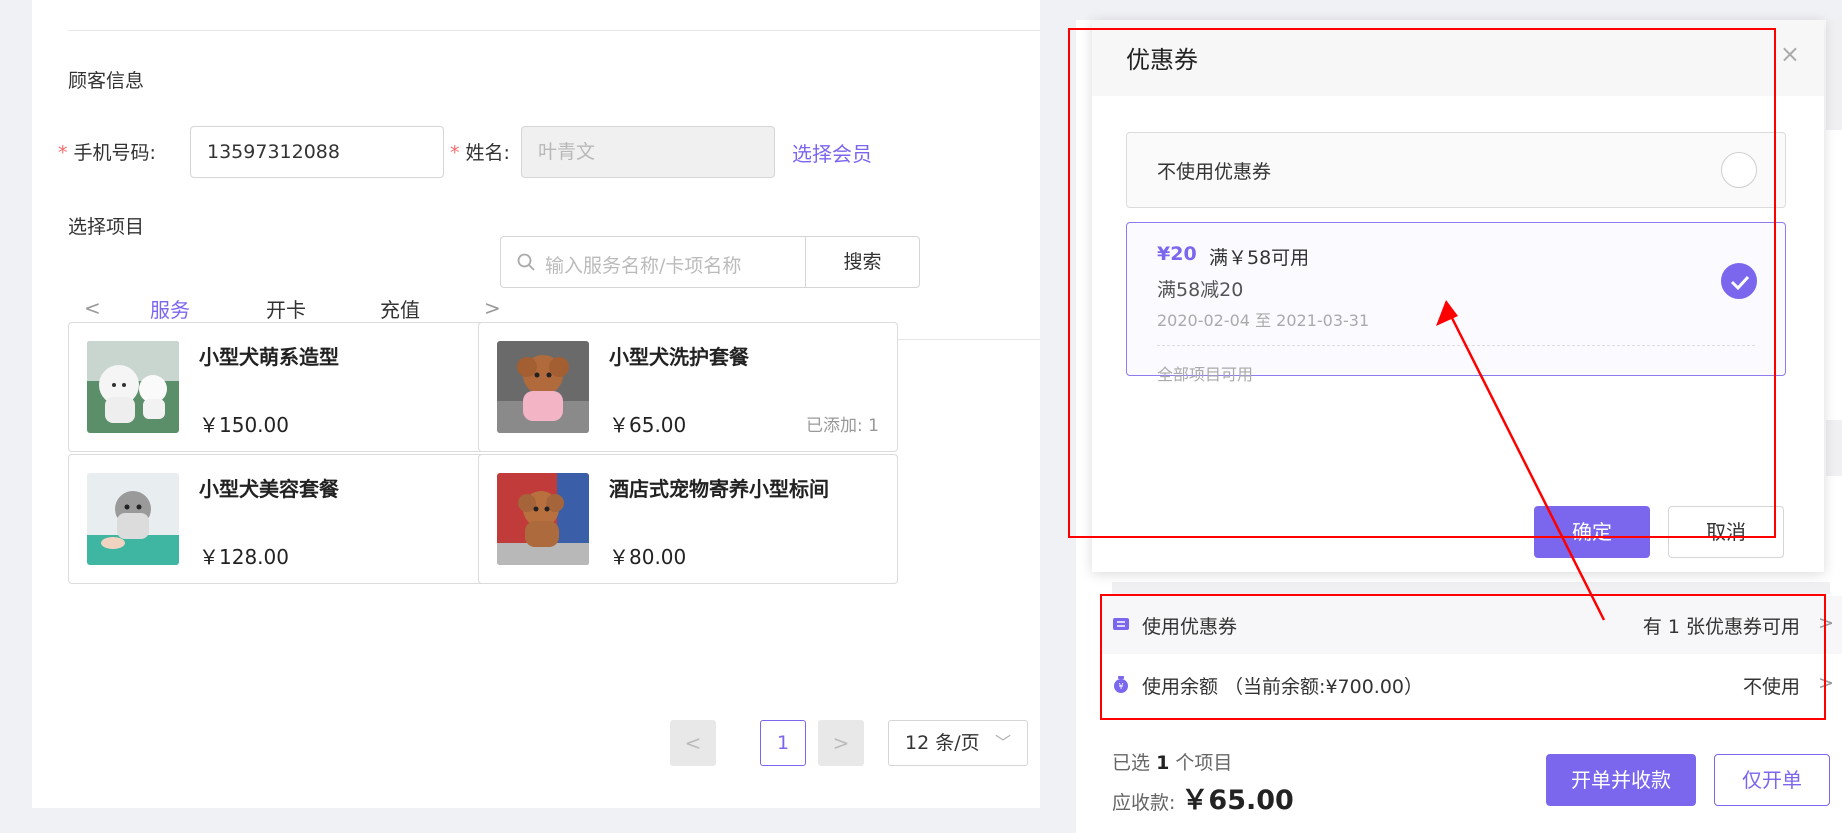  I want to click on selected-suffix: 个项目, so click(1204, 763).